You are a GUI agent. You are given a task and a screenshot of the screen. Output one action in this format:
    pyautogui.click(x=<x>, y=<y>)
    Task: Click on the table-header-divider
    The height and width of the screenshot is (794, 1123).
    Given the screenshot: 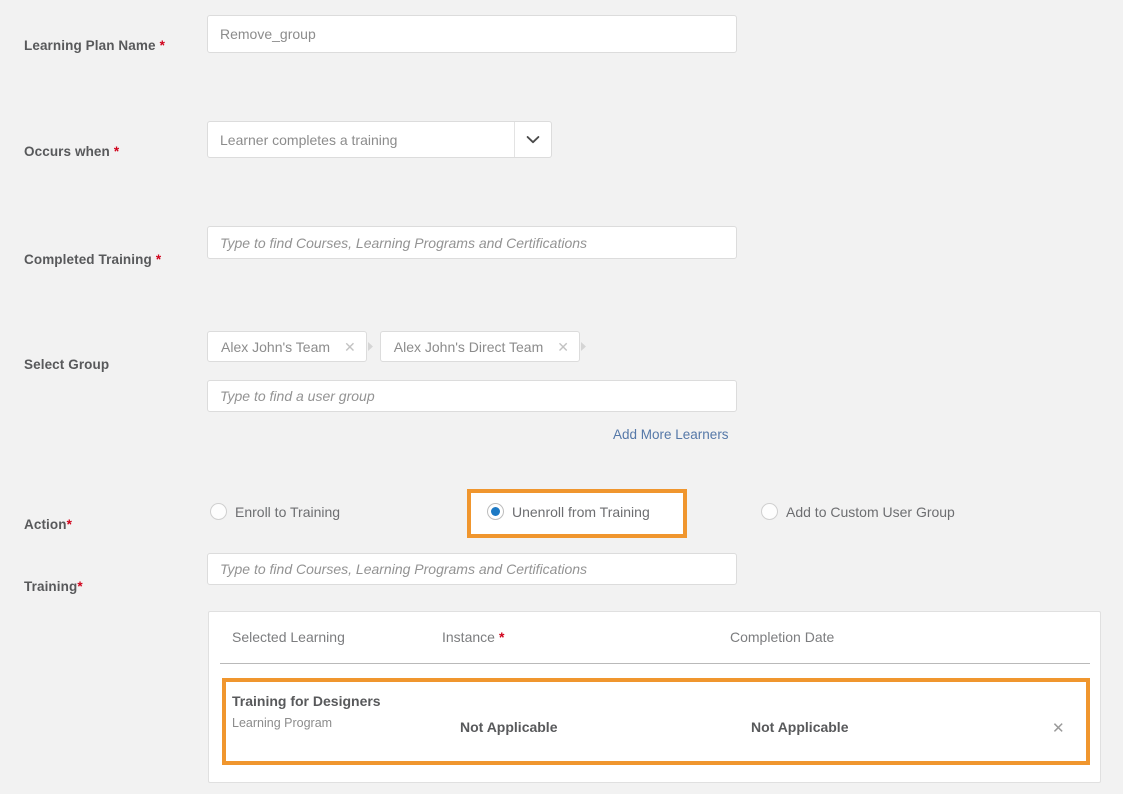 What is the action you would take?
    pyautogui.click(x=655, y=663)
    